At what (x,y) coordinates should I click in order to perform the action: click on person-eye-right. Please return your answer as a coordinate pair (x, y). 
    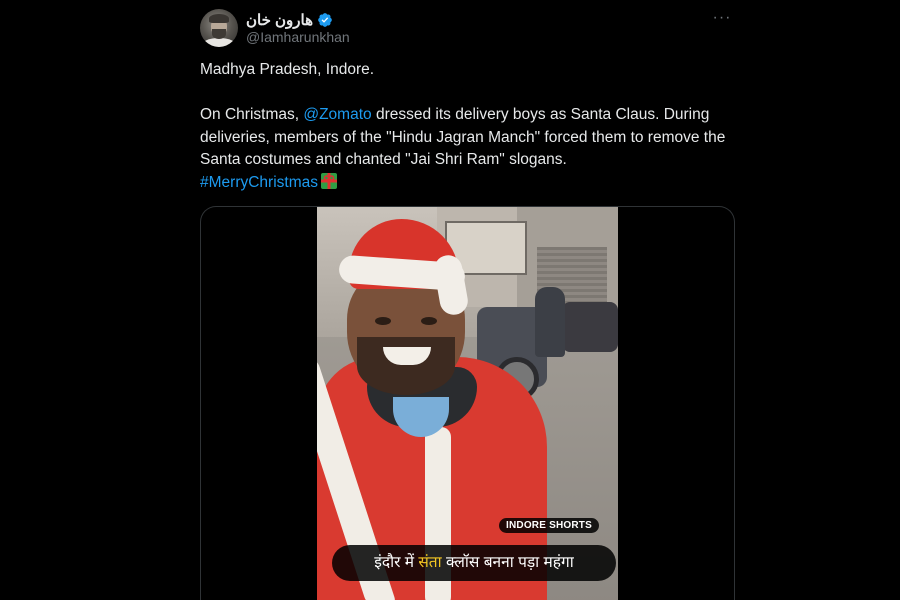
    Looking at the image, I should click on (429, 321).